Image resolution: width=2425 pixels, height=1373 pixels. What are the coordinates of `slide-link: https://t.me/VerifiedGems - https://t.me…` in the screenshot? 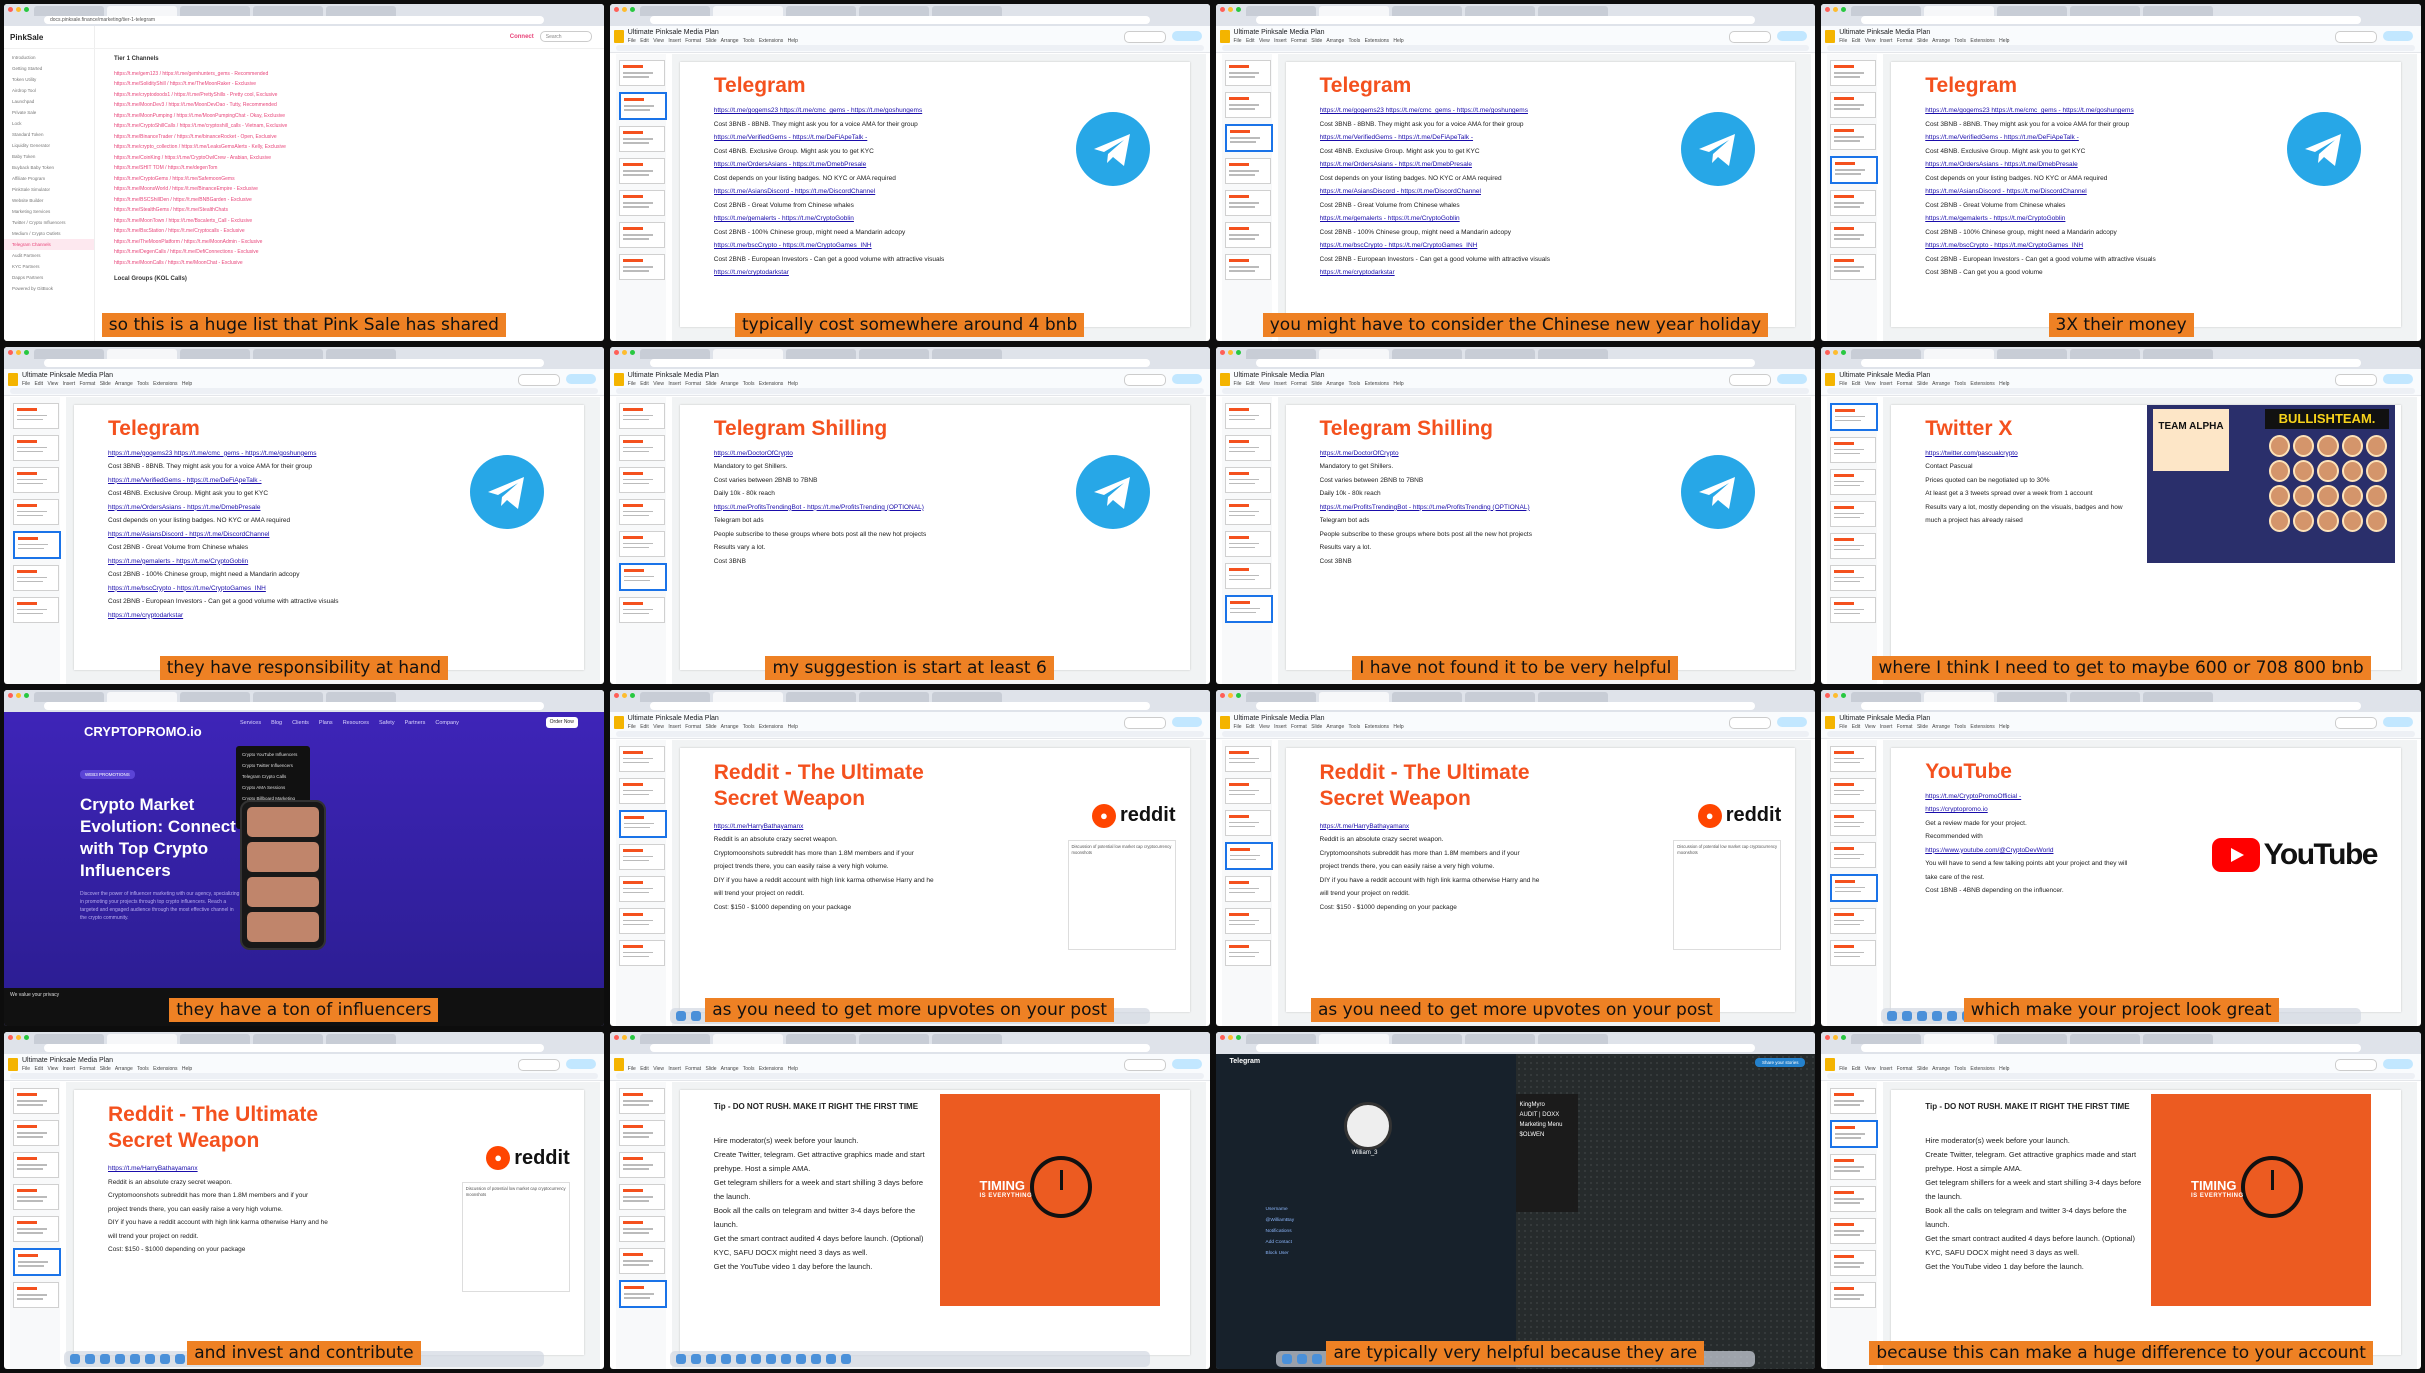 It's located at (238, 481).